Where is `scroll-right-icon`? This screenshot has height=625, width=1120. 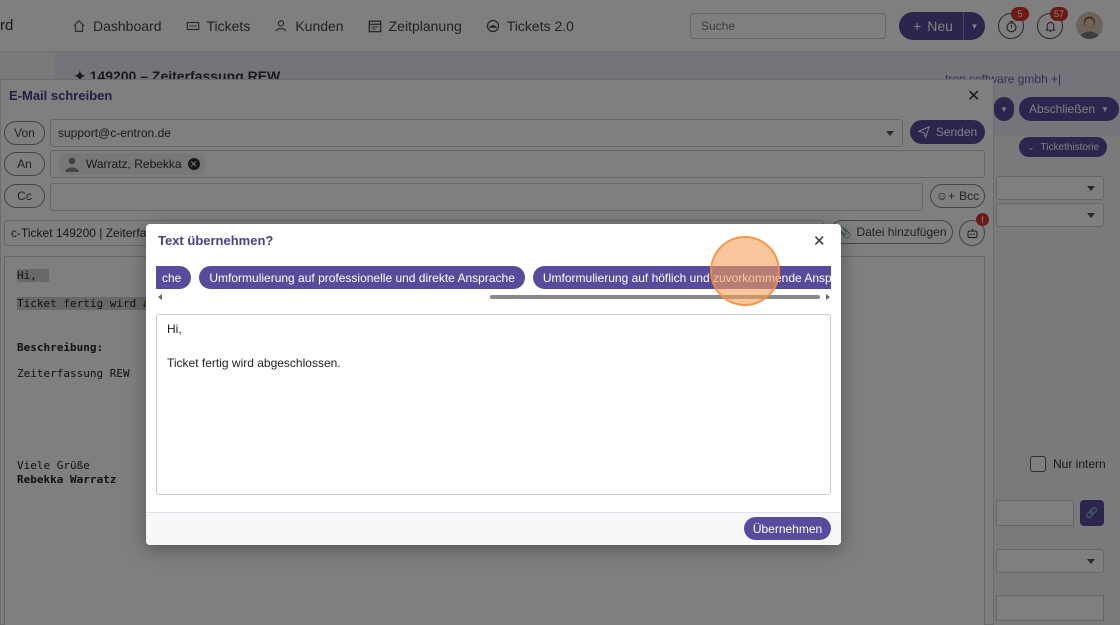 scroll-right-icon is located at coordinates (828, 297).